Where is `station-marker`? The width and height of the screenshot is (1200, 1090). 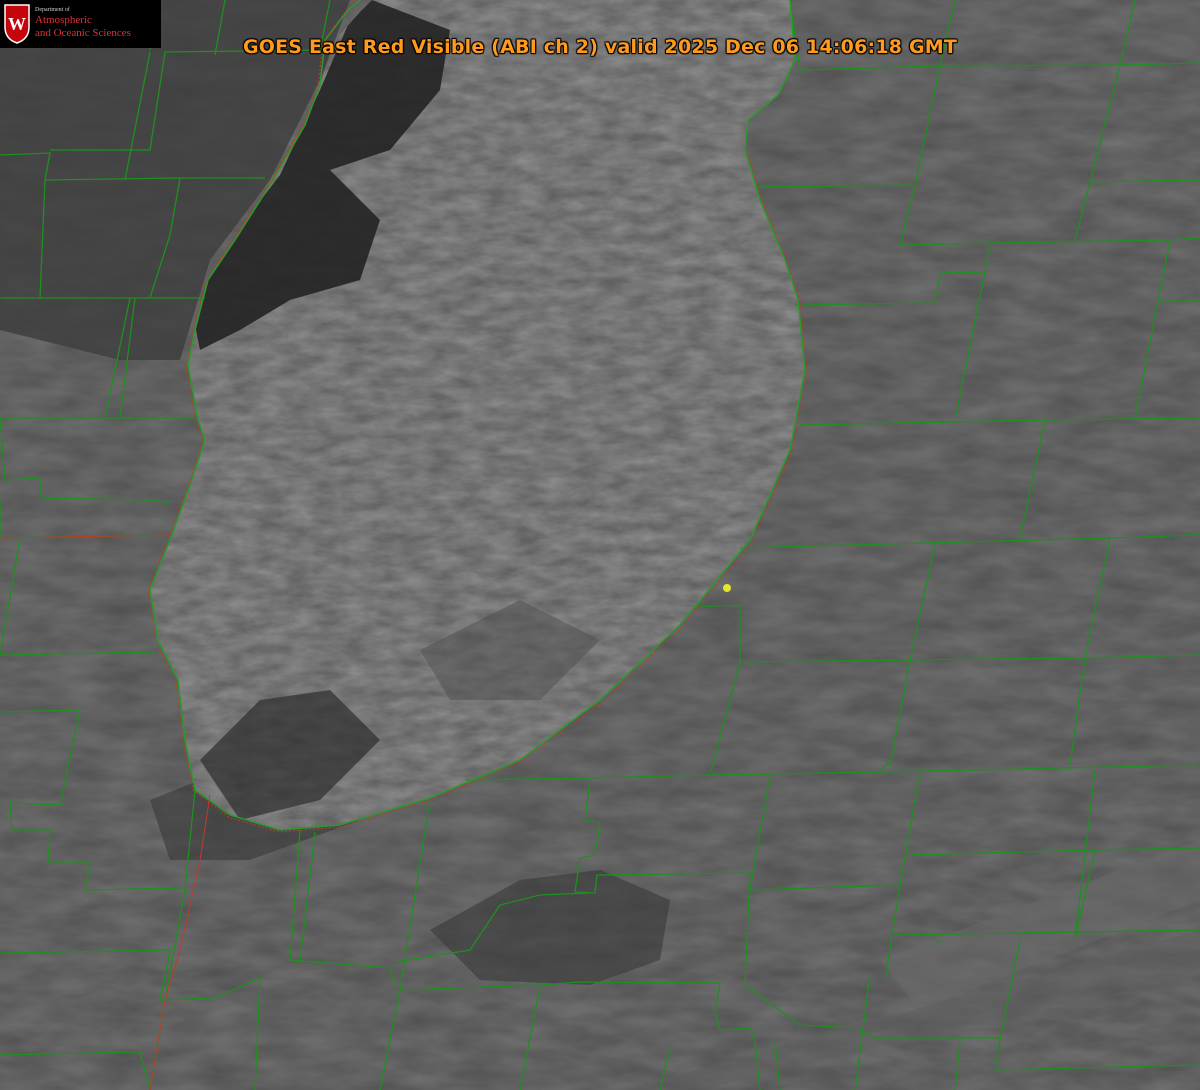
station-marker is located at coordinates (727, 588).